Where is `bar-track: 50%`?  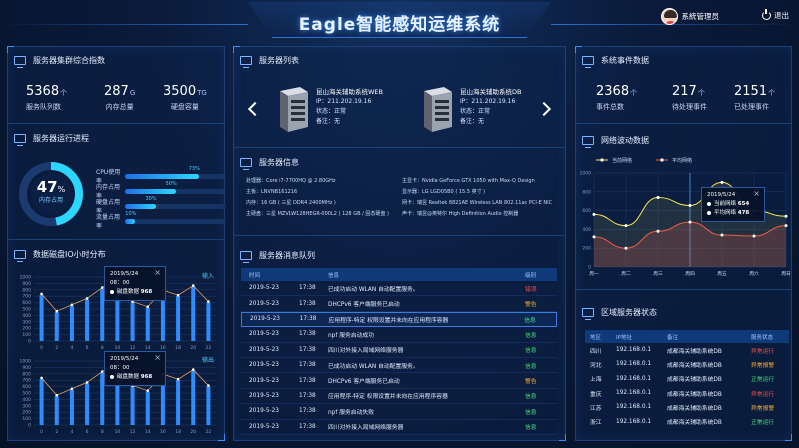 bar-track: 50% is located at coordinates (175, 187).